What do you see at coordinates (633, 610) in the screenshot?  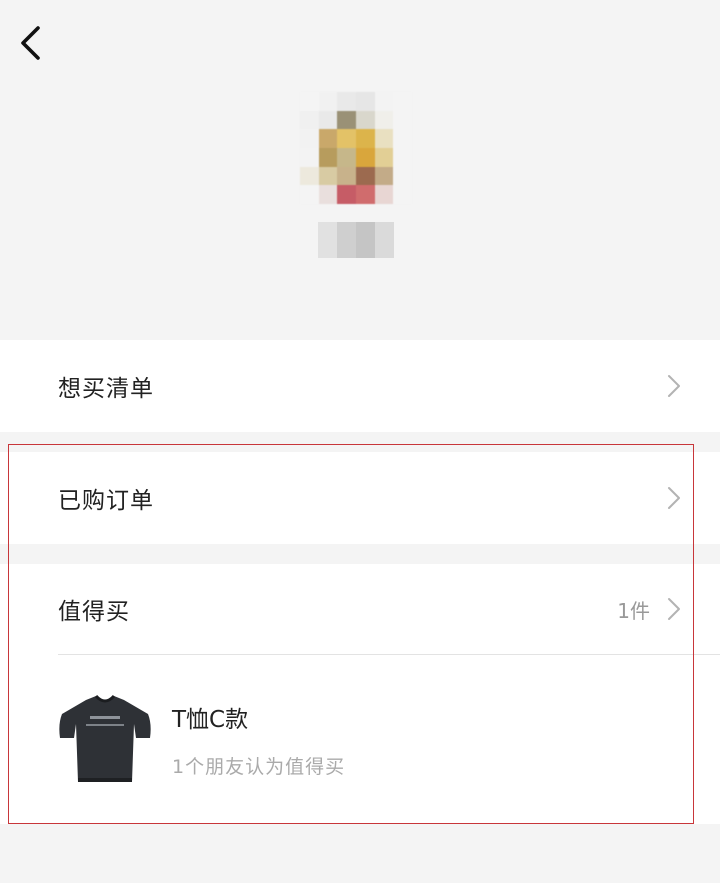 I see `worth-buying-count: 1件` at bounding box center [633, 610].